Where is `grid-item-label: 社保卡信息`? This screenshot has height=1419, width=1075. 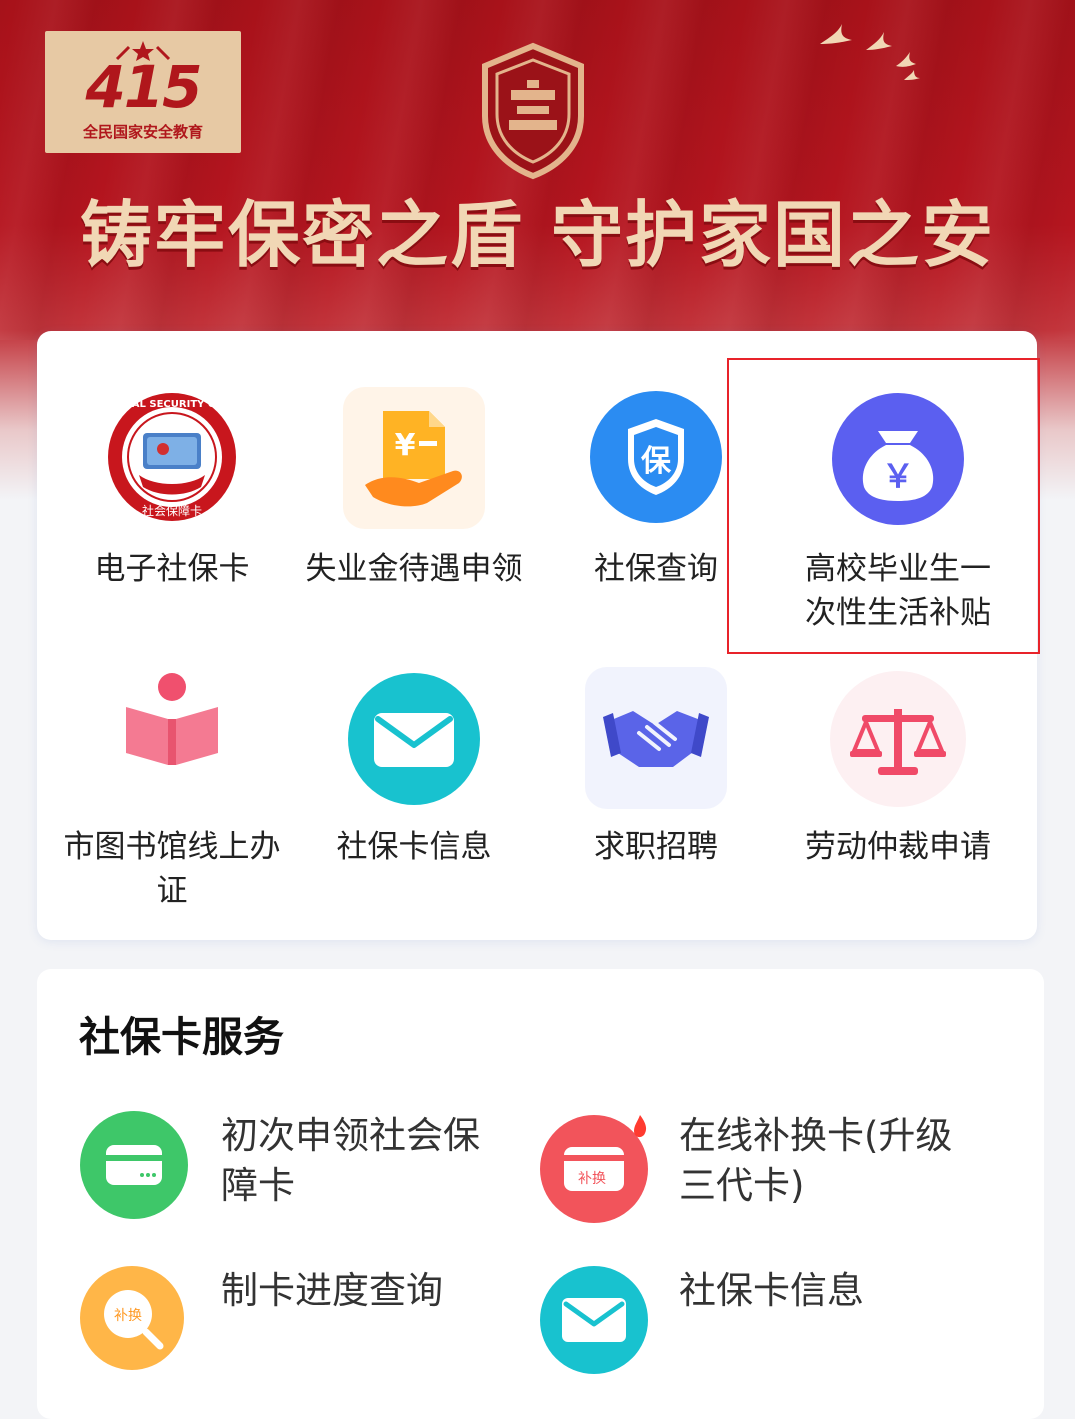 grid-item-label: 社保卡信息 is located at coordinates (414, 847).